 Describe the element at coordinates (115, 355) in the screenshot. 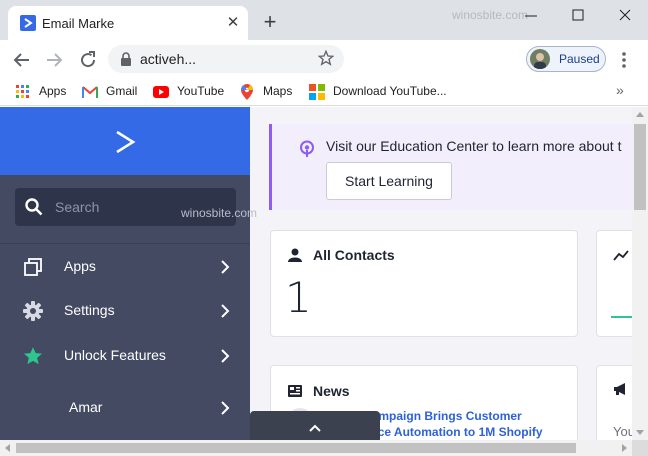

I see `sidebar-item-label: Unlock Features` at that location.